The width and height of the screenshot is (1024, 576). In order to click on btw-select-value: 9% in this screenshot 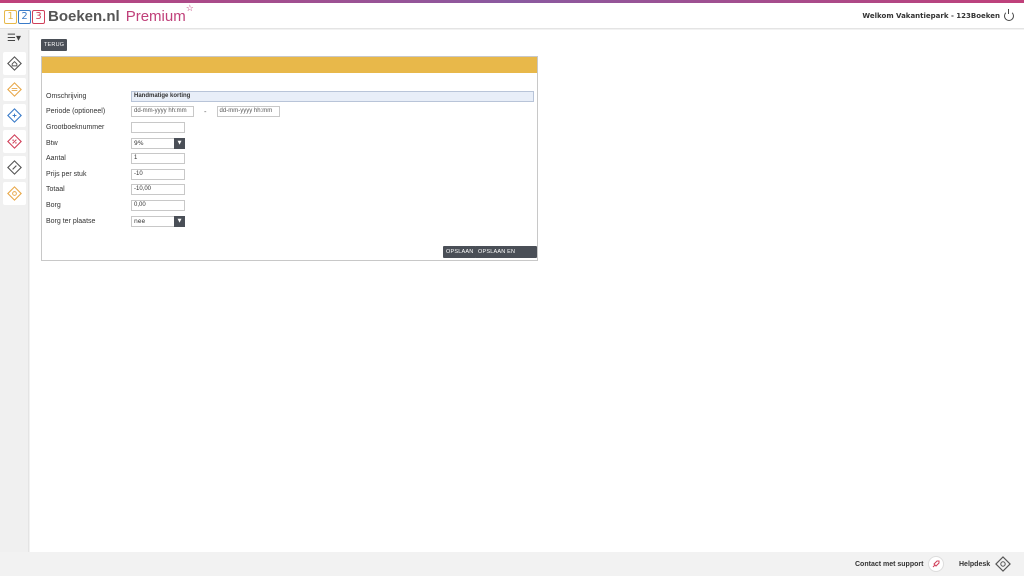, I will do `click(152, 143)`.